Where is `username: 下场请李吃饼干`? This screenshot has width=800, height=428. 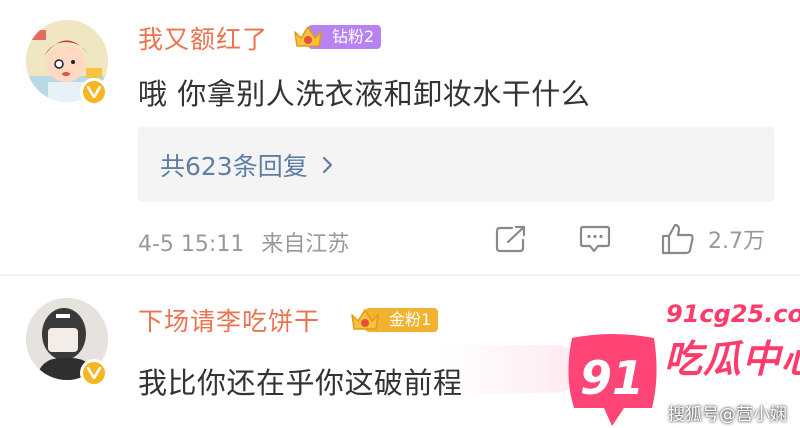
username: 下场请李吃饼干 is located at coordinates (229, 320).